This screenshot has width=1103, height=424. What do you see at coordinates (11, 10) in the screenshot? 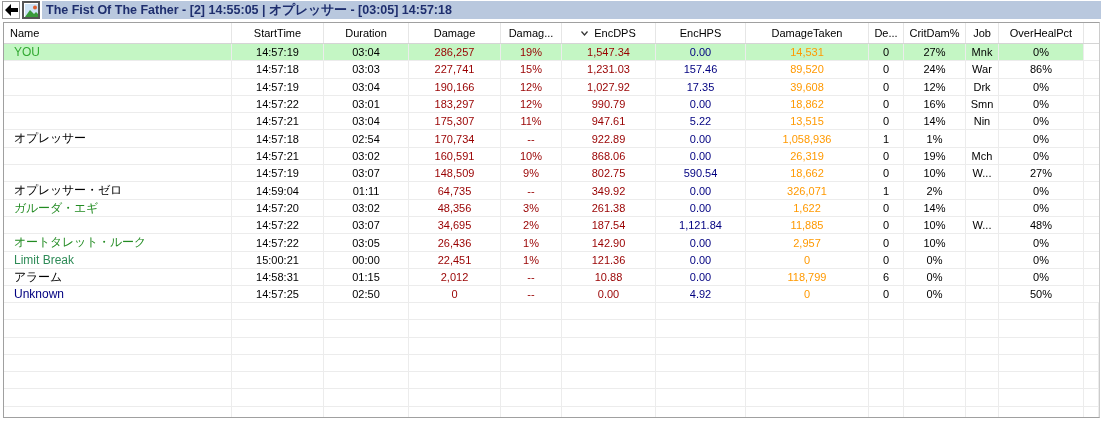
I see `back-button` at bounding box center [11, 10].